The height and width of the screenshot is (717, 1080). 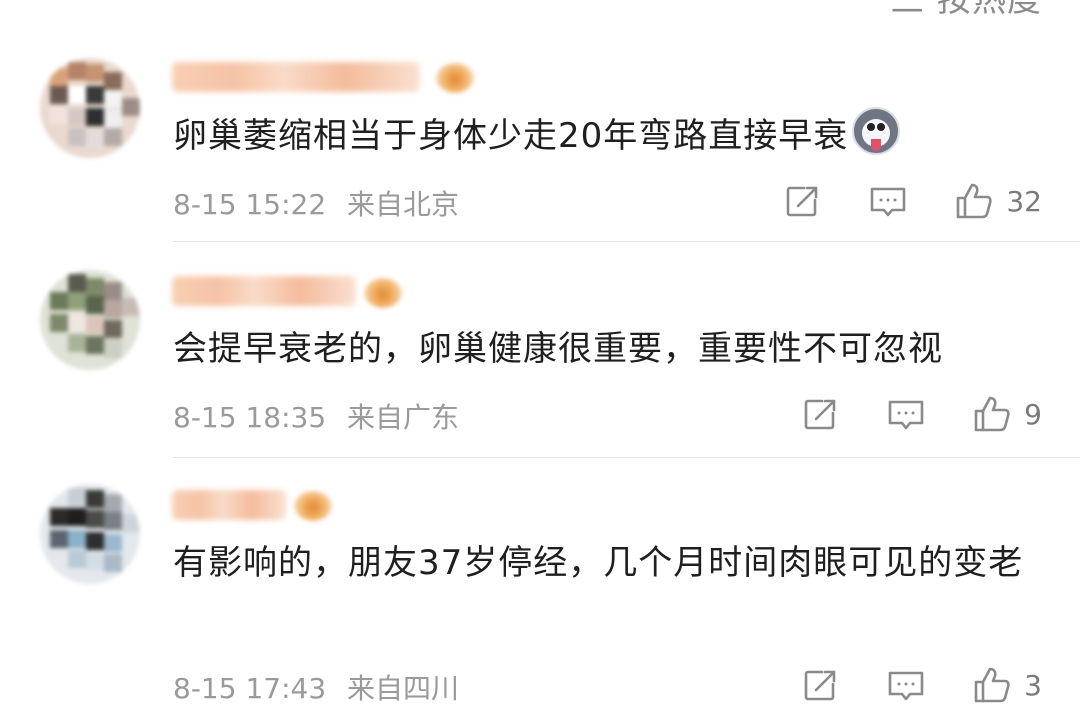 I want to click on comment-meta: 8-15 18:35 来自广东, so click(x=316, y=416).